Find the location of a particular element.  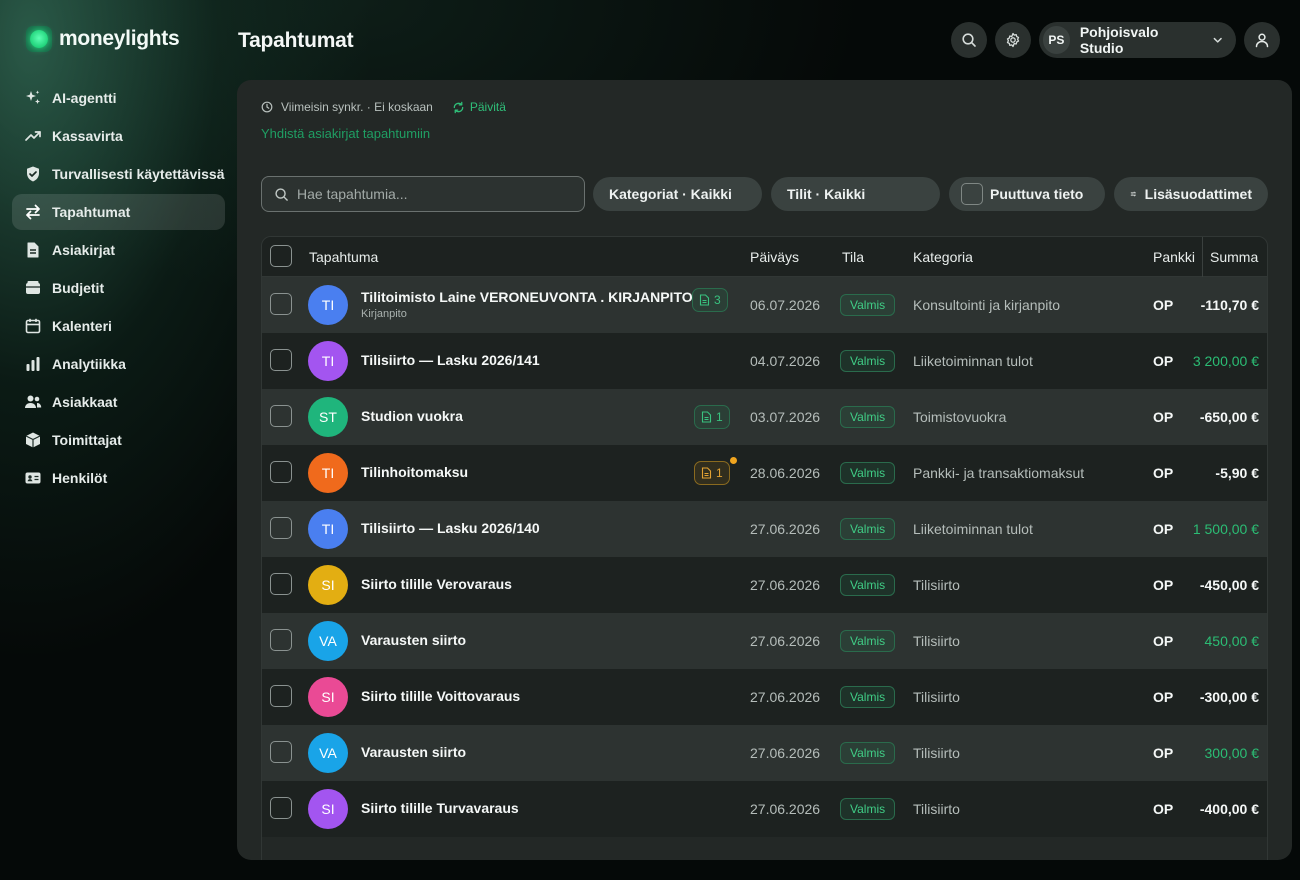

transaction-category: Toimistovuokra is located at coordinates (959, 417).